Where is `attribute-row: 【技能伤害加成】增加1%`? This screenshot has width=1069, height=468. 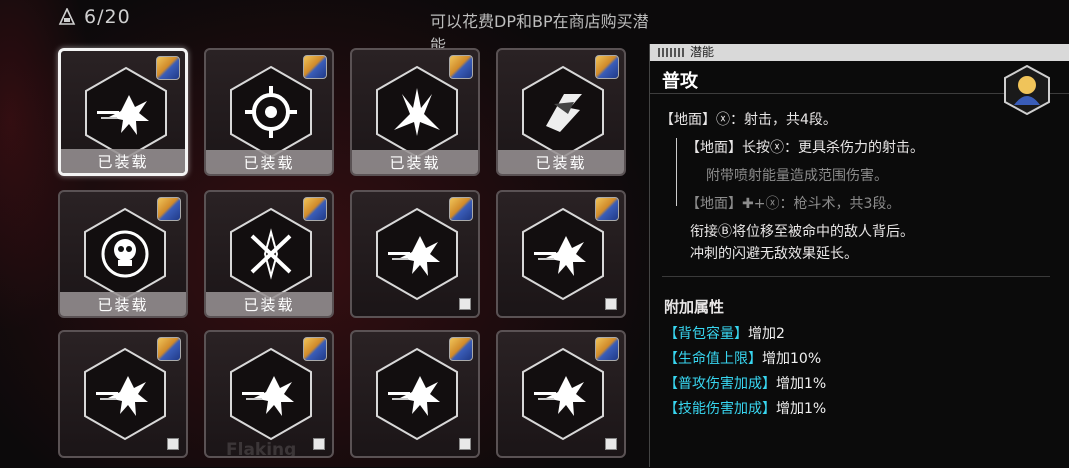 attribute-row: 【技能伤害加成】增加1% is located at coordinates (745, 409).